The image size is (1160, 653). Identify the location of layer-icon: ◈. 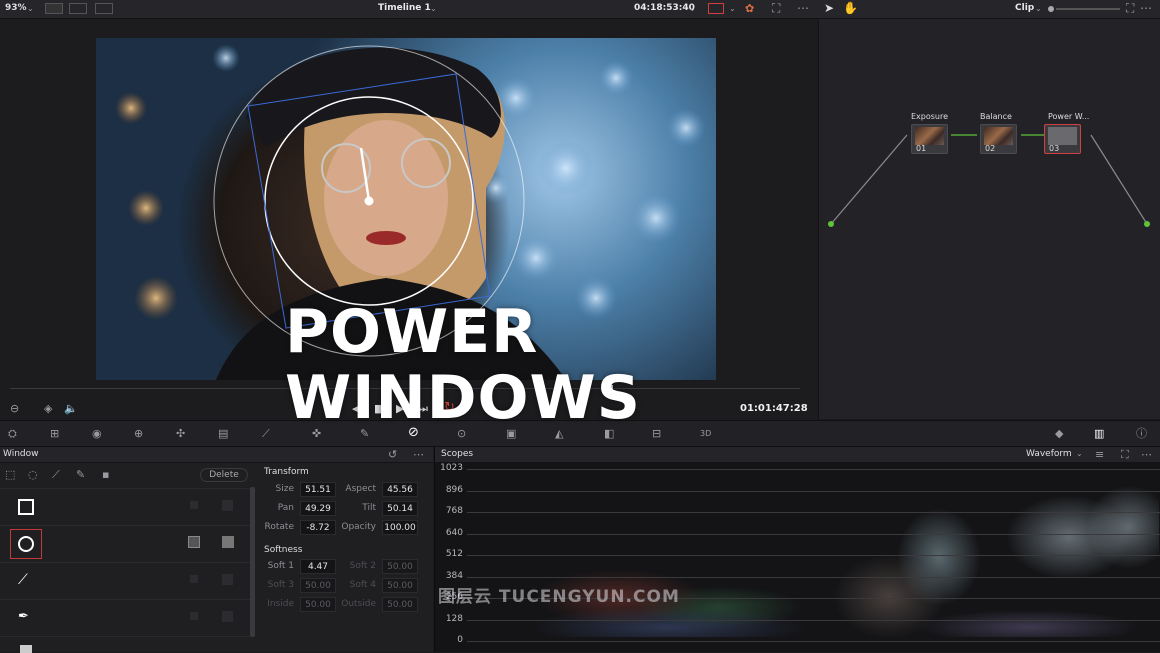
(48, 409).